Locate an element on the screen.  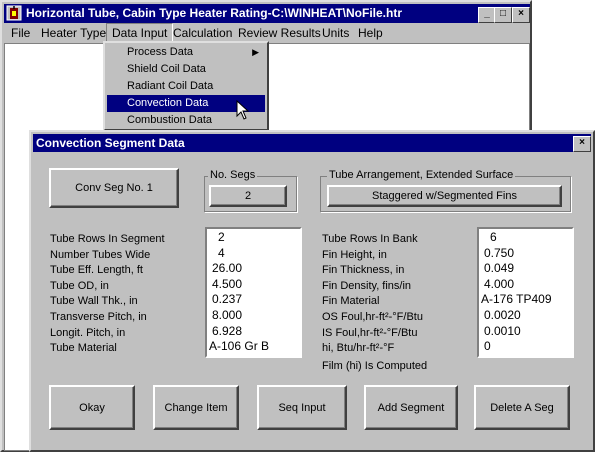
label-transverse-pitch: Transverse Pitch, in is located at coordinates (98, 317).